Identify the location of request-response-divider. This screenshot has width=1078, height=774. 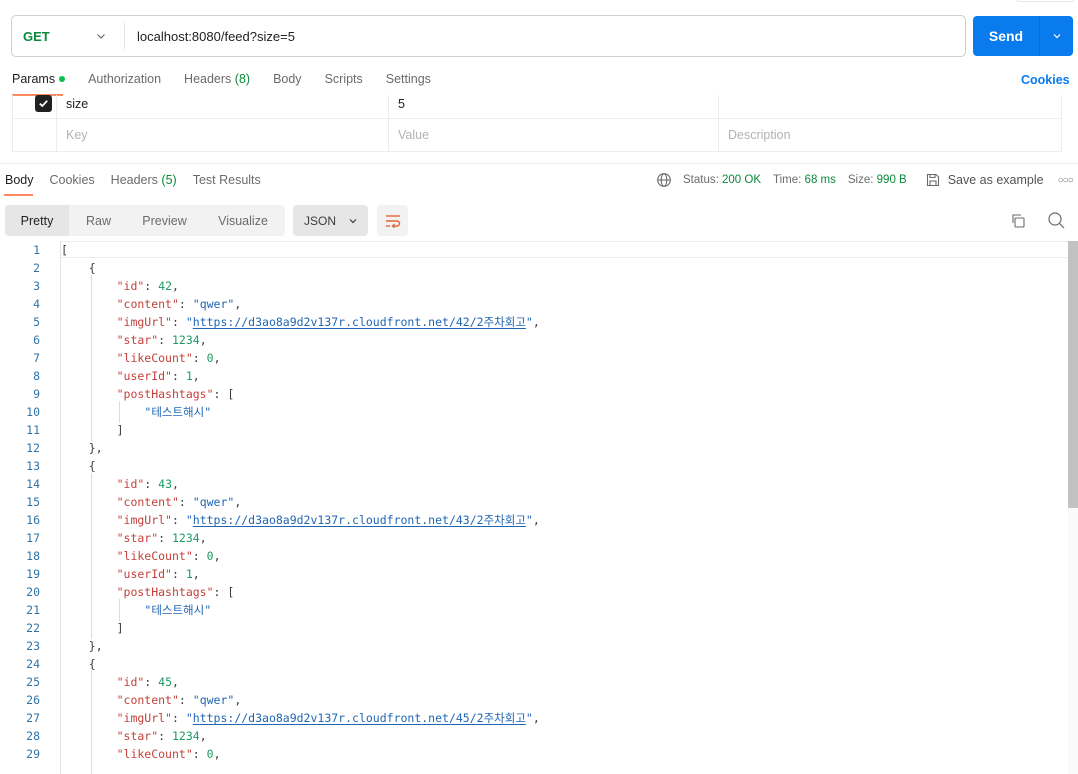
(539, 163).